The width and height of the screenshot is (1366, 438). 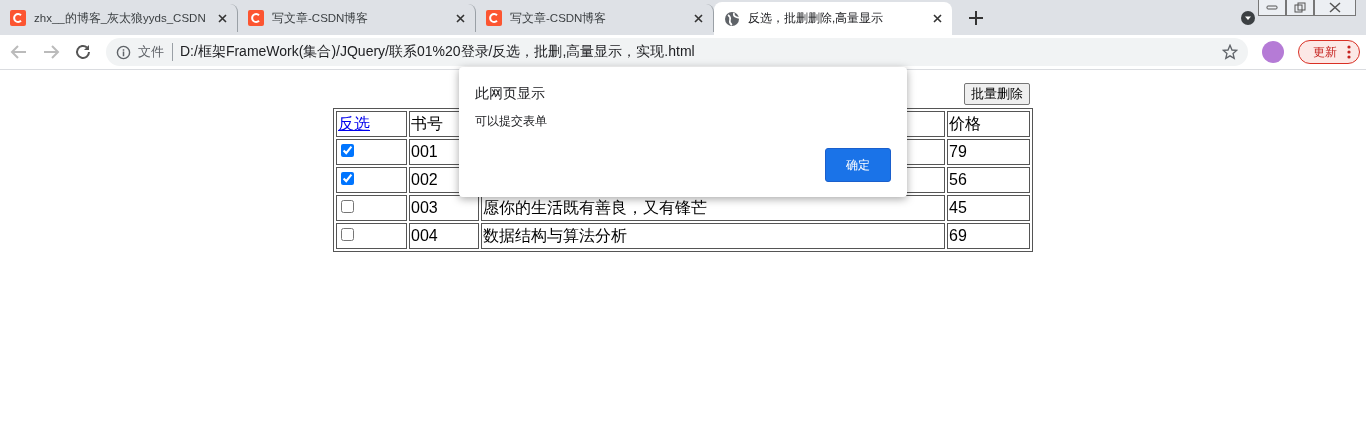 I want to click on table-header: 价格, so click(x=988, y=124).